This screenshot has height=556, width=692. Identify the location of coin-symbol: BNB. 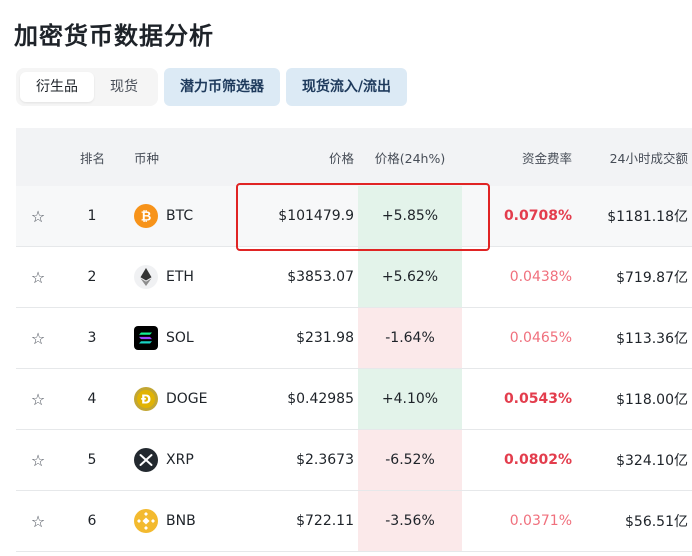
(181, 521).